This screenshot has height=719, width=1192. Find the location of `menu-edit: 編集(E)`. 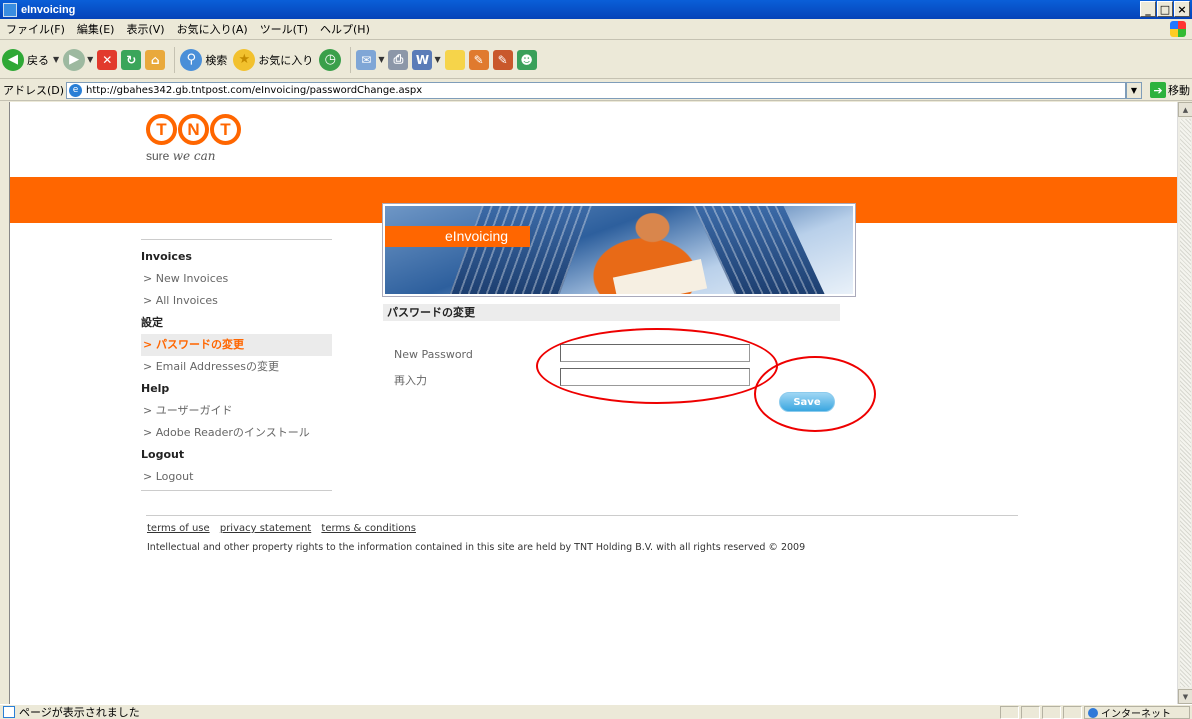

menu-edit: 編集(E) is located at coordinates (96, 29).